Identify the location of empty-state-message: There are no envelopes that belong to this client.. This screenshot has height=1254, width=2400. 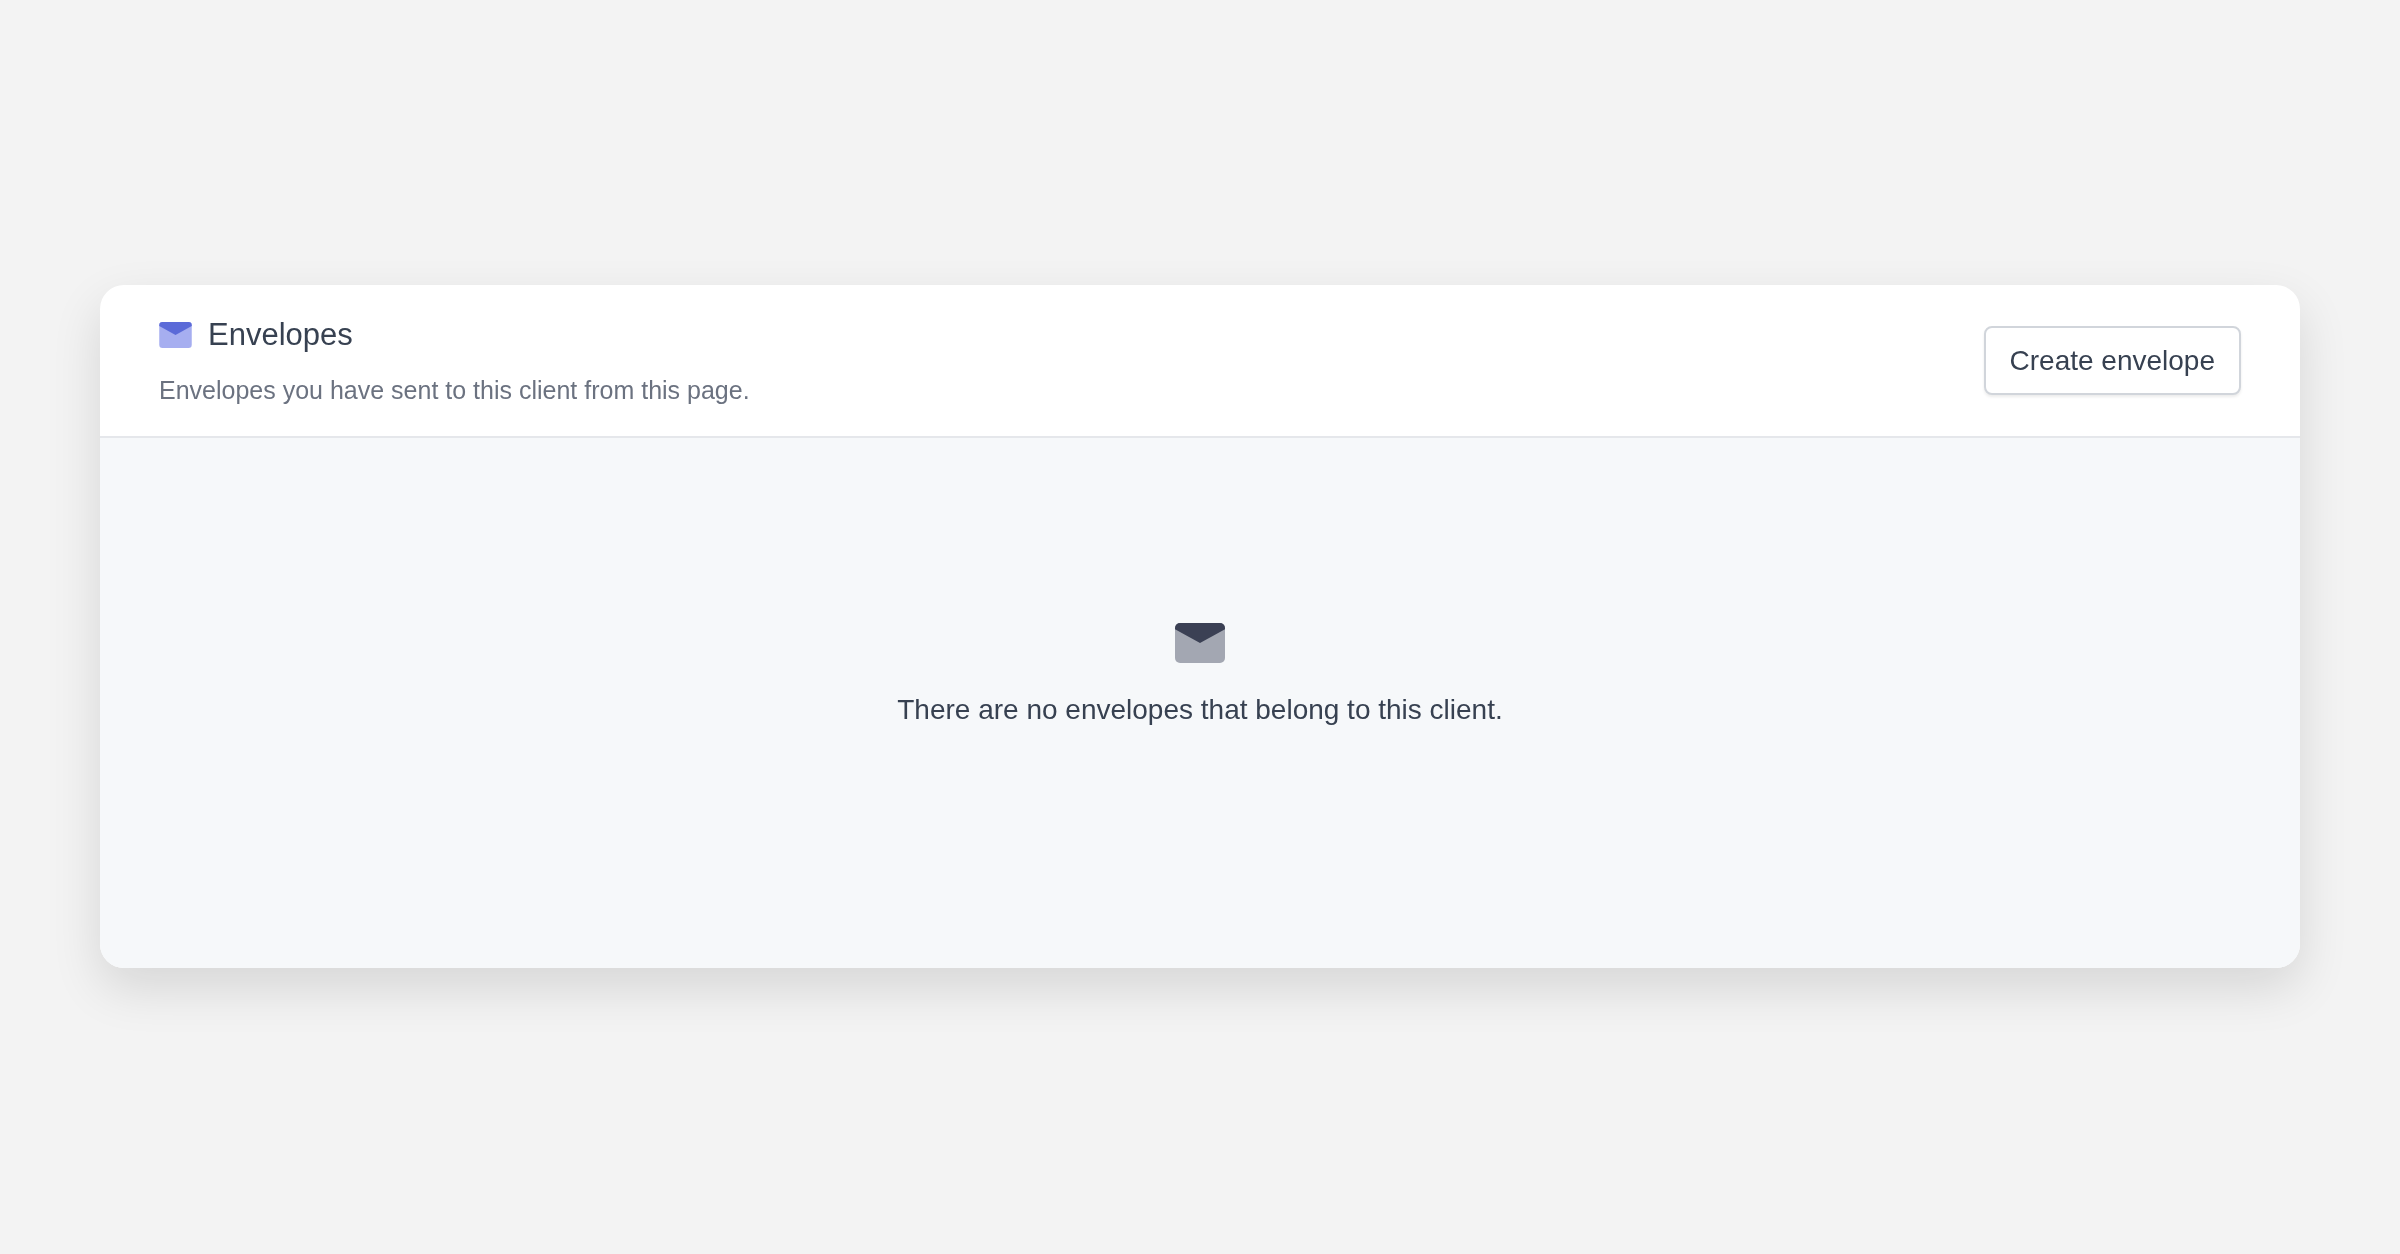
(1200, 710).